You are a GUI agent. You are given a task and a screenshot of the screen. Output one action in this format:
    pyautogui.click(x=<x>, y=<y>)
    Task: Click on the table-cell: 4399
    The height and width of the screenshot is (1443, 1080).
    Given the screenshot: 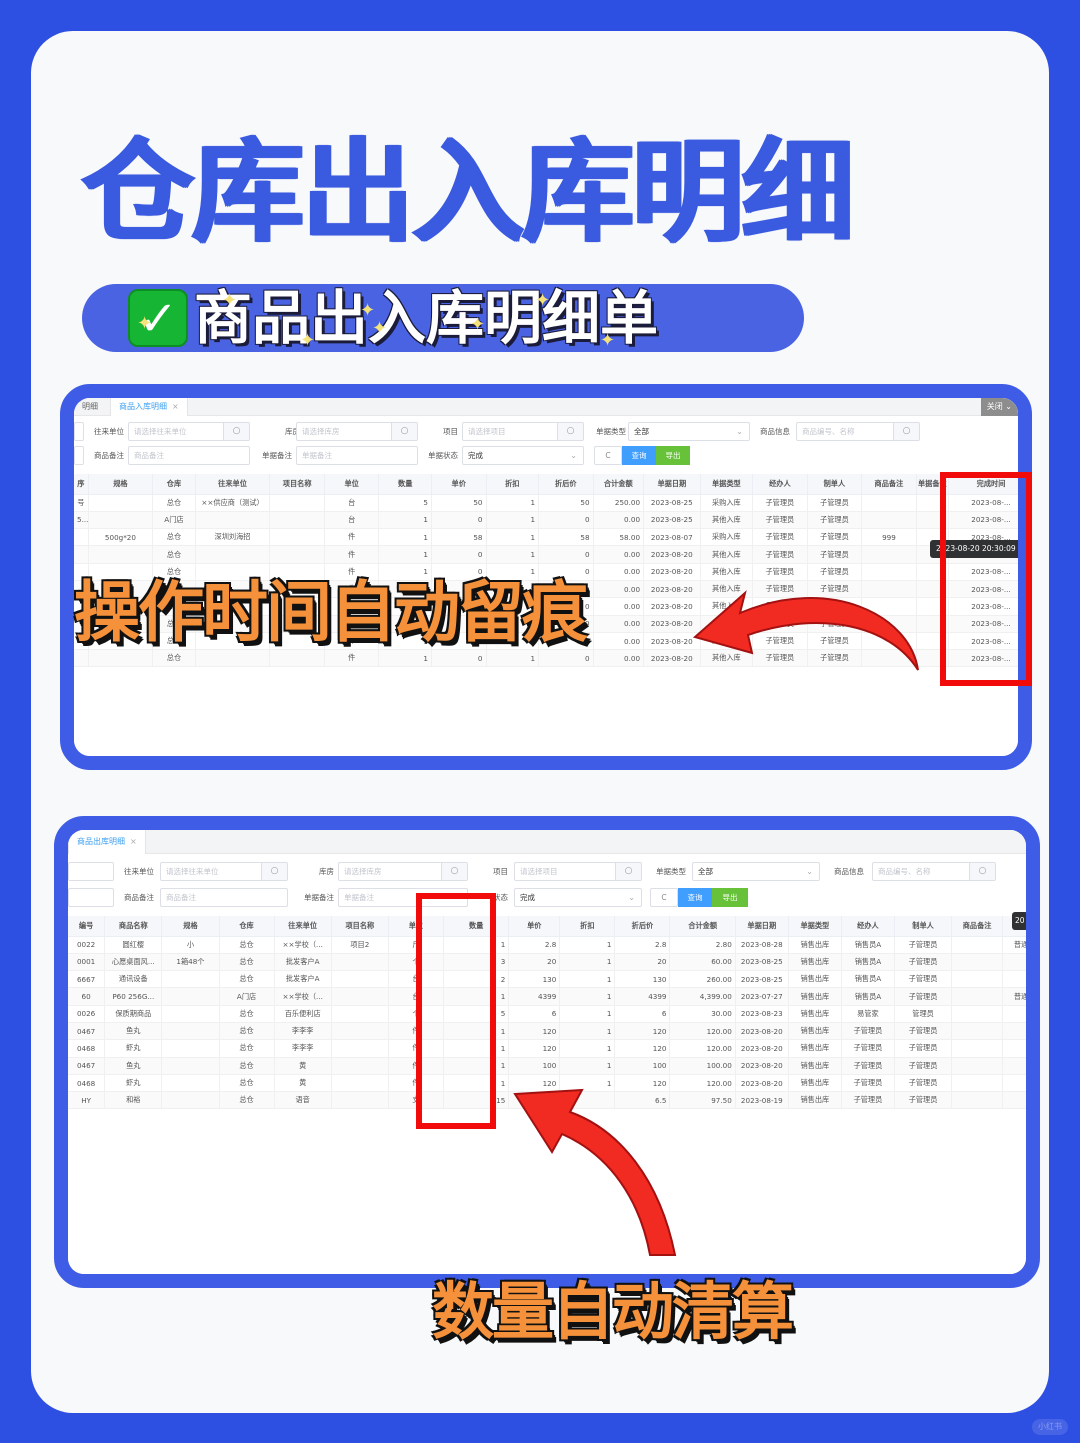 What is the action you would take?
    pyautogui.click(x=642, y=996)
    